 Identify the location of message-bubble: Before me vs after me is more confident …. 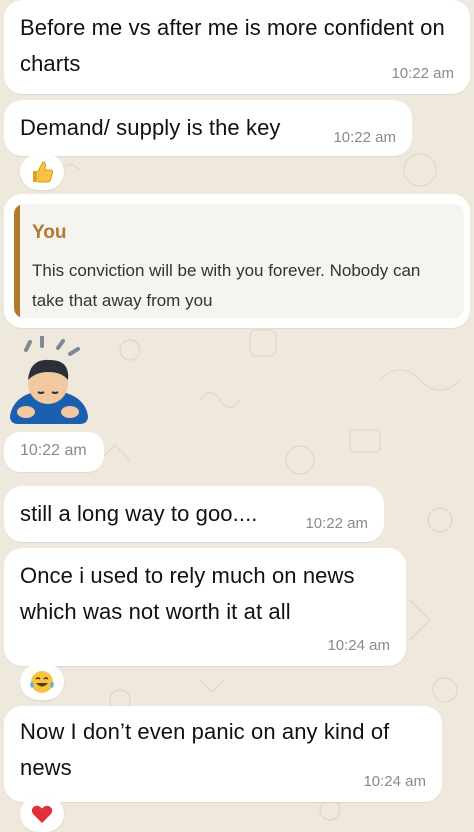
(237, 47).